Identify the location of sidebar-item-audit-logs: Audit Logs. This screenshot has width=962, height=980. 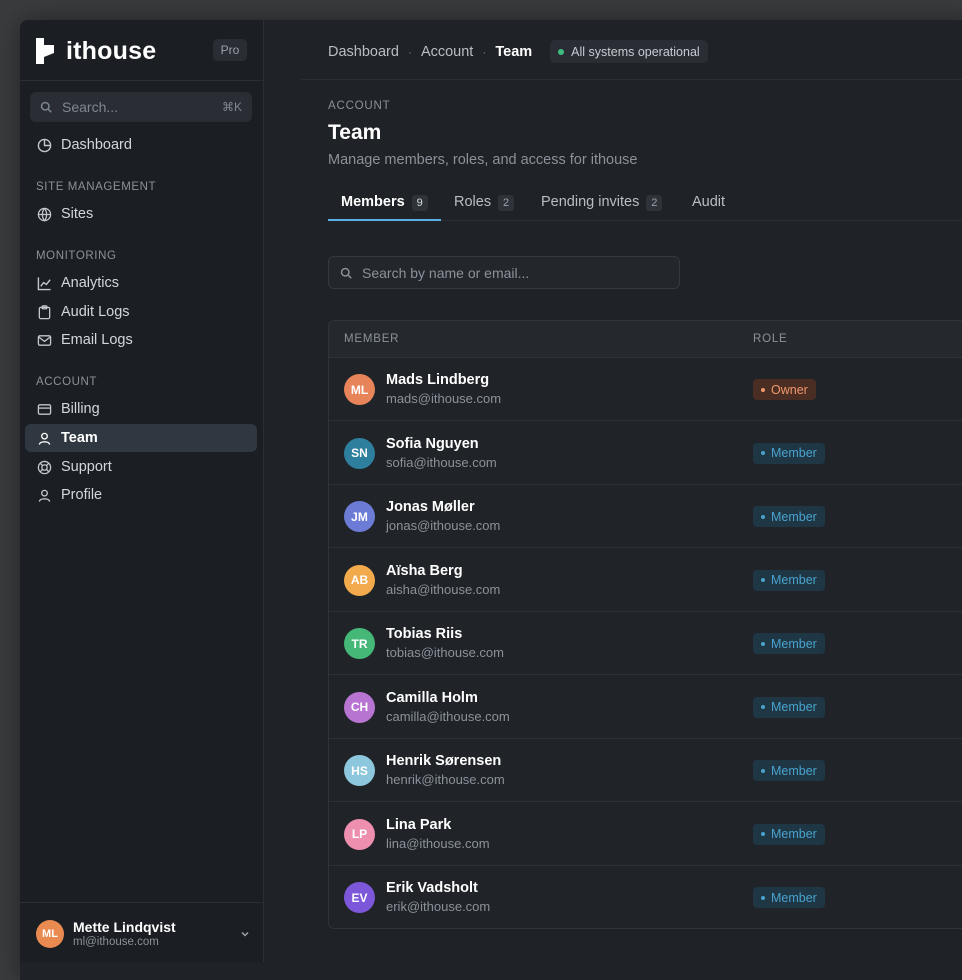
(141, 312).